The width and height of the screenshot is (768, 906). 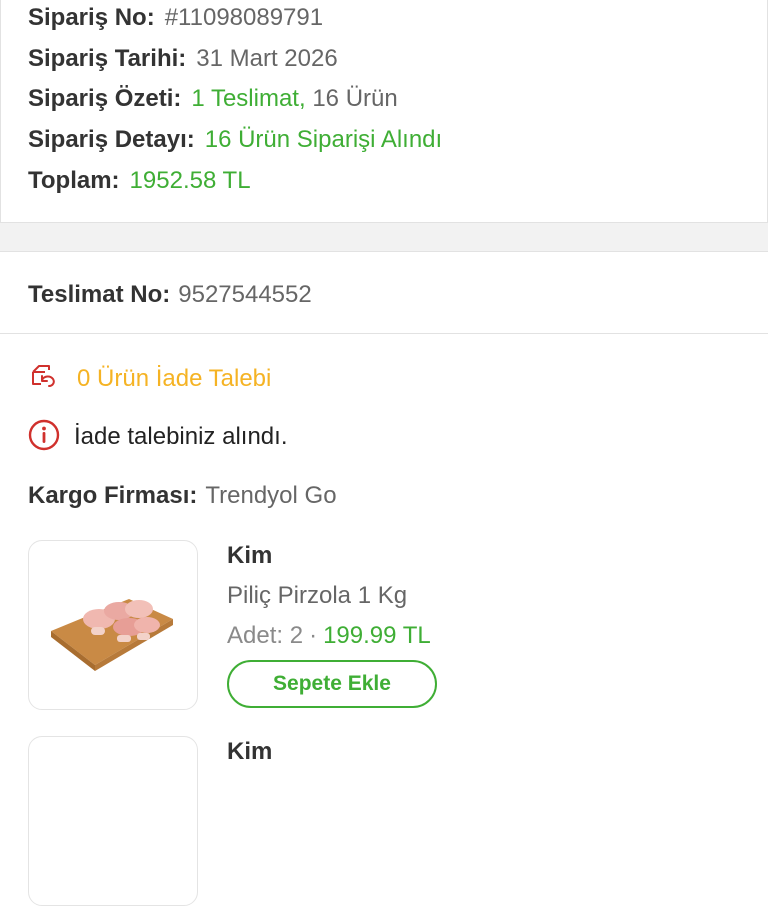 I want to click on return-request-label: 0 Ürün İade Talebi, so click(x=174, y=379).